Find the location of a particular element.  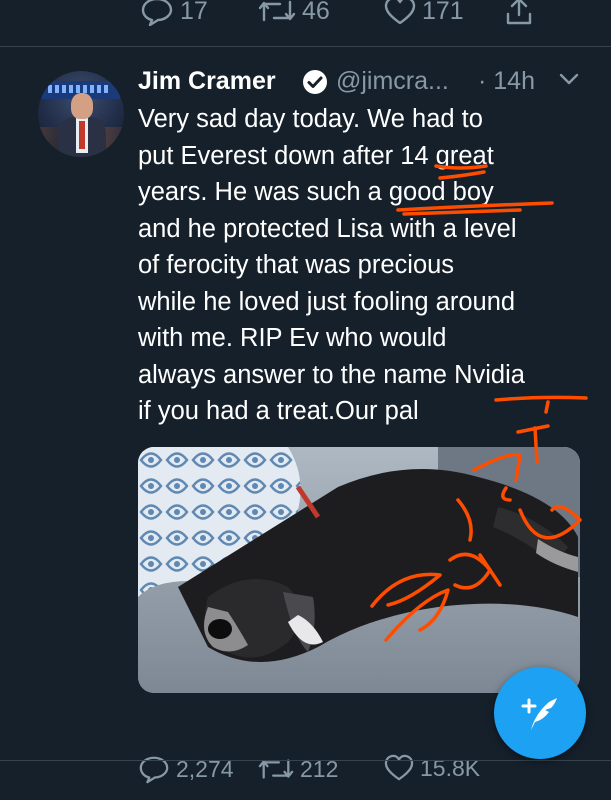

share-button is located at coordinates (519, 13).